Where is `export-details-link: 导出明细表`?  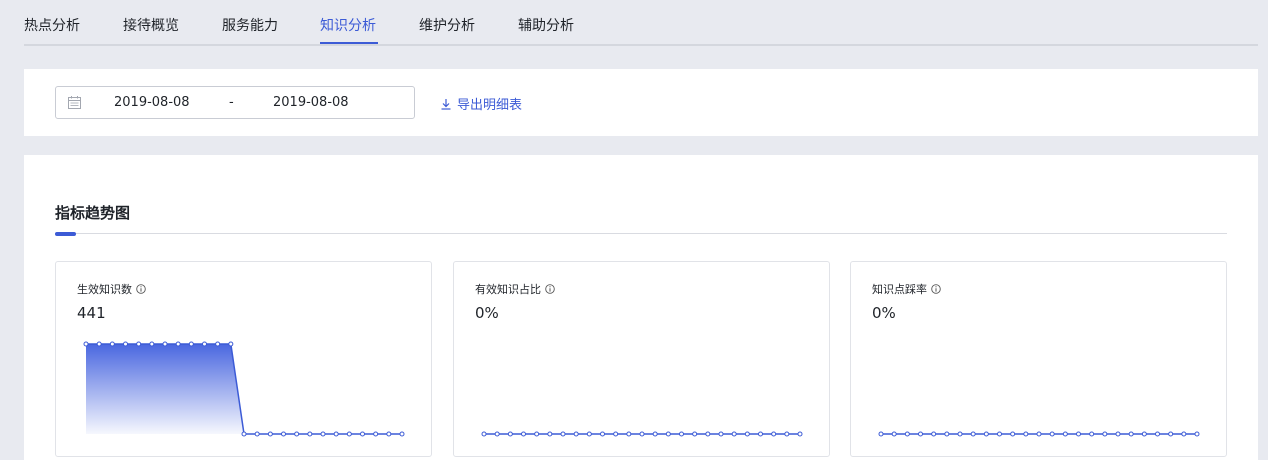 export-details-link: 导出明细表 is located at coordinates (481, 103).